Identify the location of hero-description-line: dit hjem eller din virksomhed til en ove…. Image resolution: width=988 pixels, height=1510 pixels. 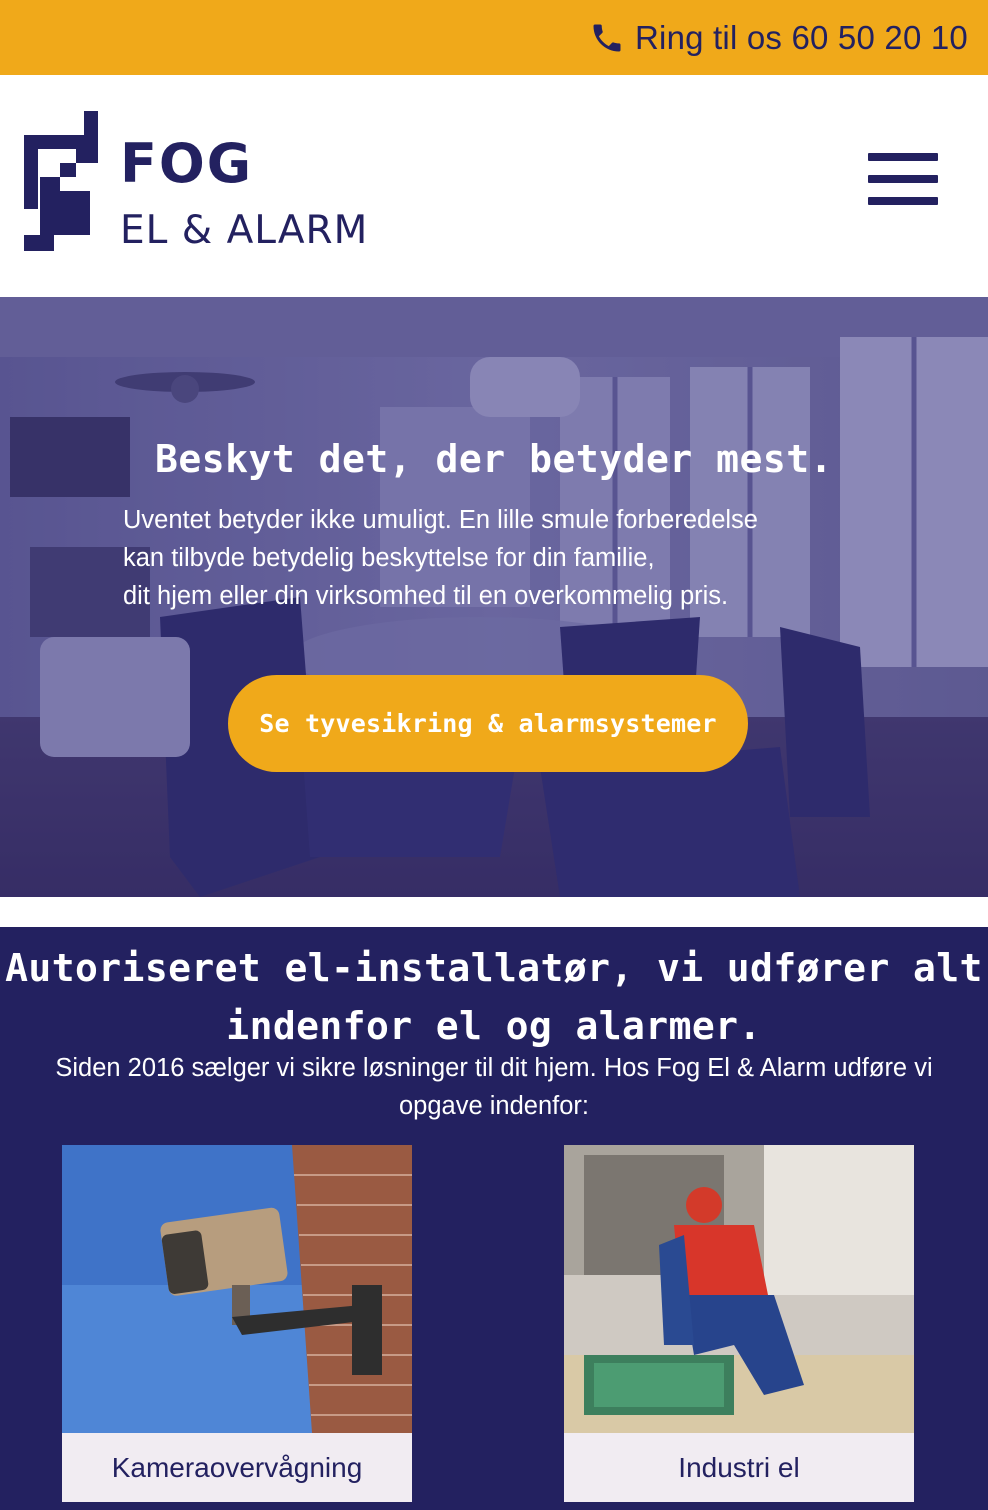
(426, 596).